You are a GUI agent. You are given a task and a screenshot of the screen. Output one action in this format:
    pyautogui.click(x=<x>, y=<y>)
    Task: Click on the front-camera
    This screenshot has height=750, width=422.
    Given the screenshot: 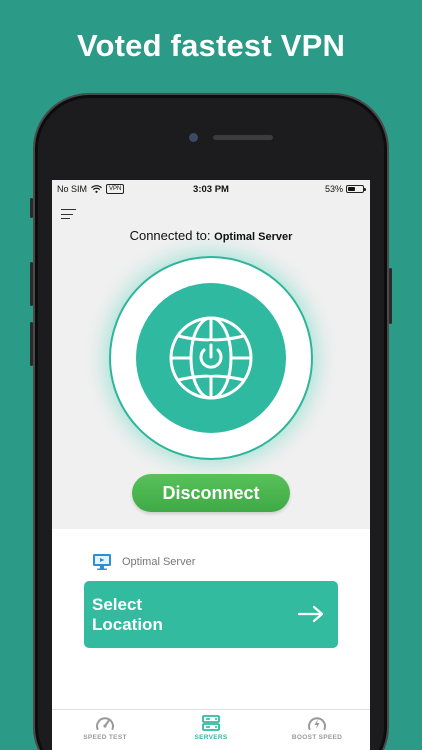 What is the action you would take?
    pyautogui.click(x=193, y=137)
    